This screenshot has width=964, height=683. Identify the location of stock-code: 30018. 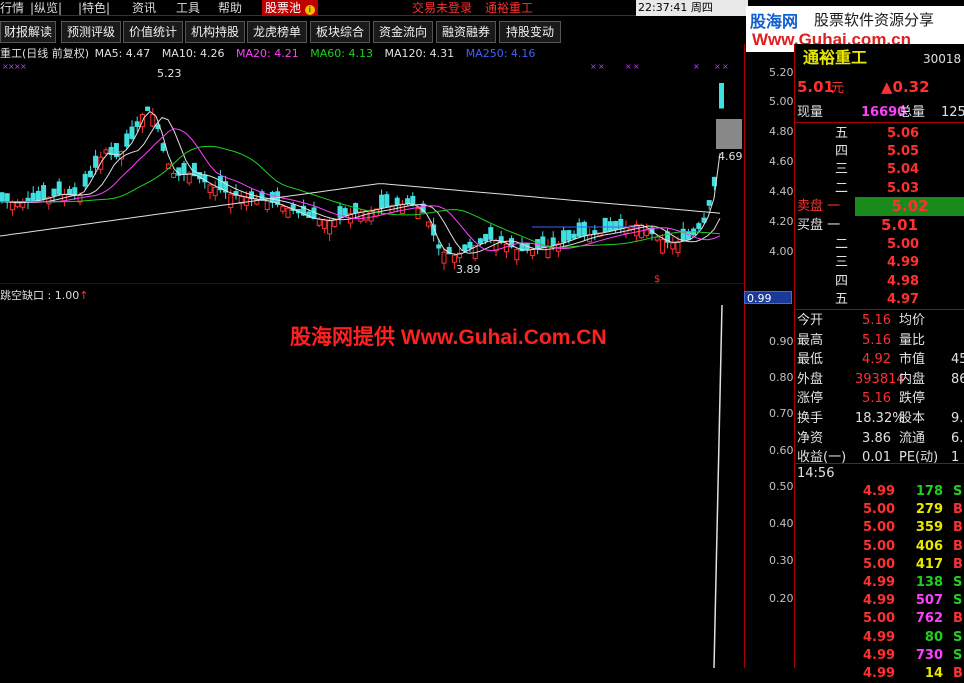
(942, 59).